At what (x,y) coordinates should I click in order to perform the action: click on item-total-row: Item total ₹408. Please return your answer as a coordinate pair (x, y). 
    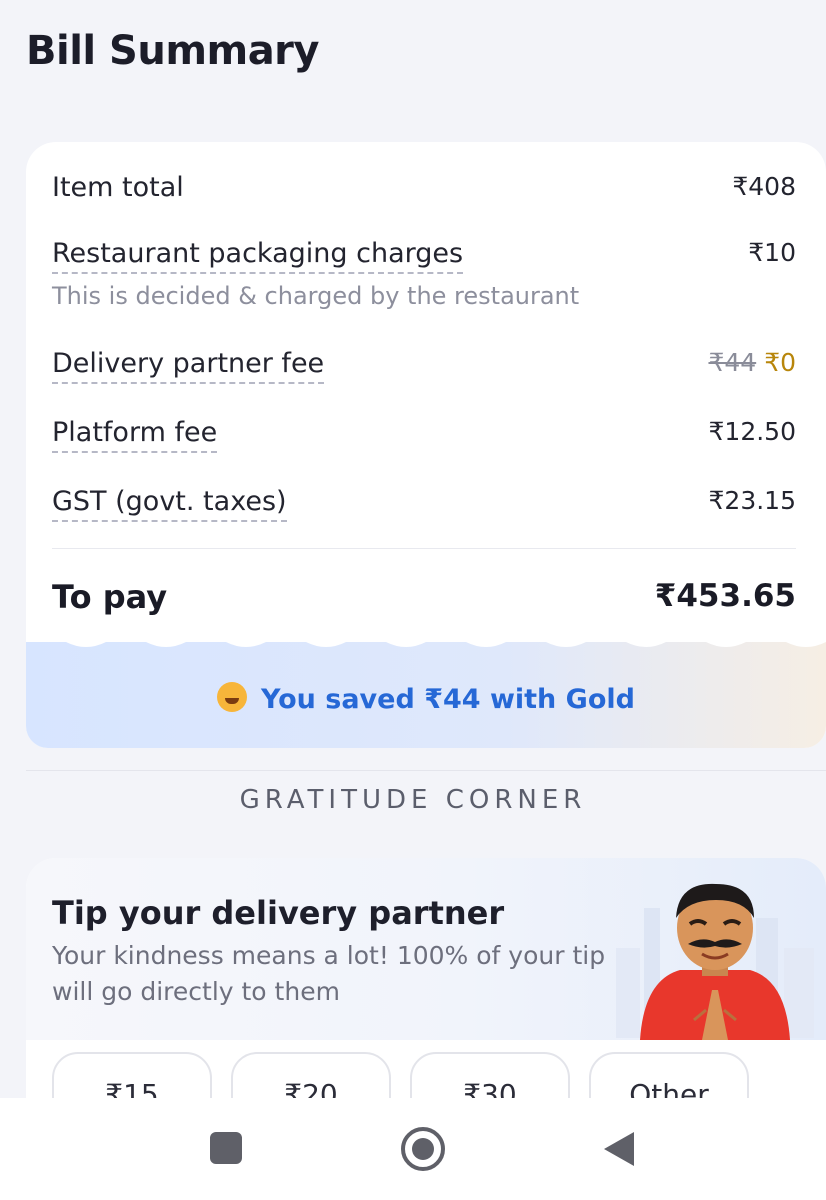
    Looking at the image, I should click on (424, 187).